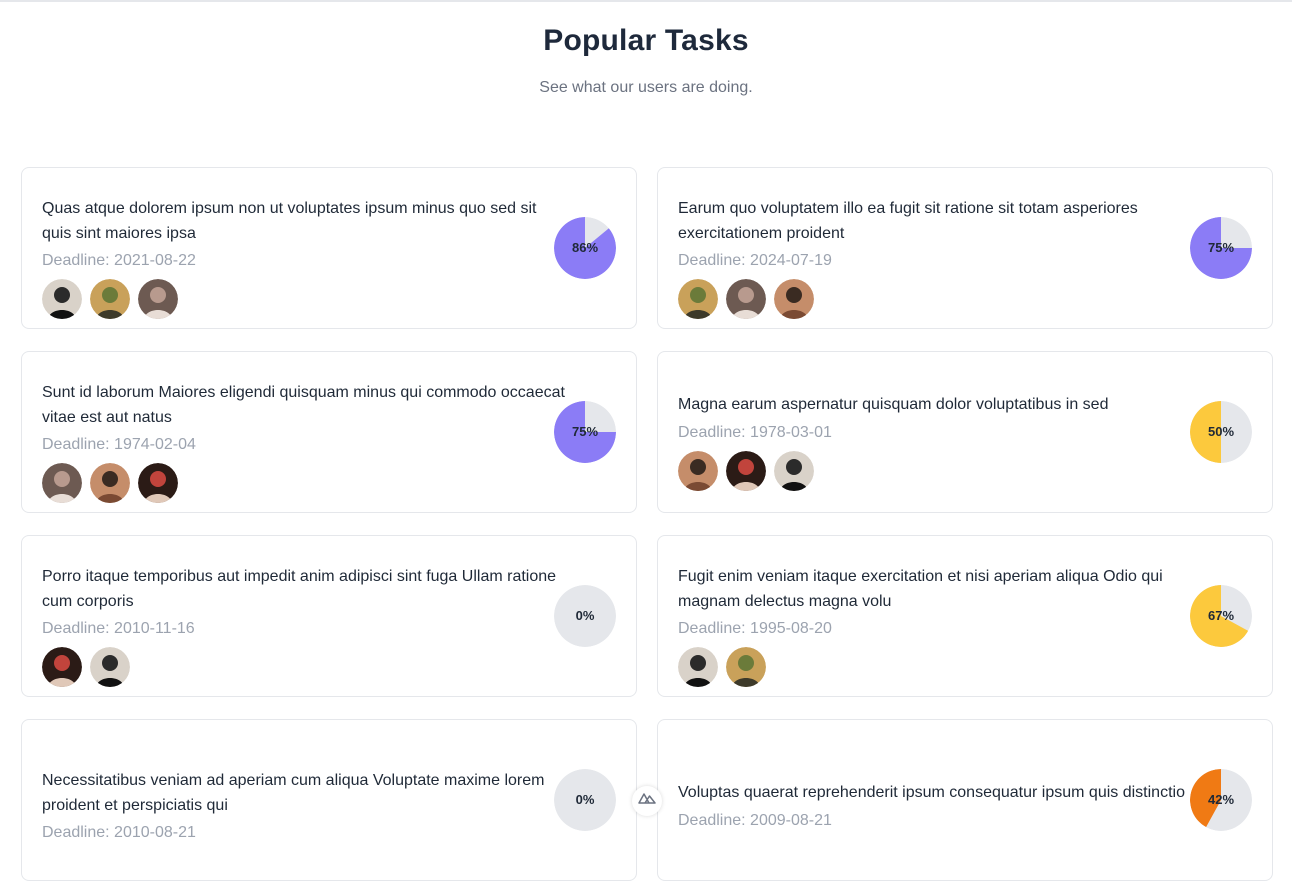 Image resolution: width=1292 pixels, height=881 pixels. What do you see at coordinates (647, 798) in the screenshot?
I see `nuxt-logo-icon` at bounding box center [647, 798].